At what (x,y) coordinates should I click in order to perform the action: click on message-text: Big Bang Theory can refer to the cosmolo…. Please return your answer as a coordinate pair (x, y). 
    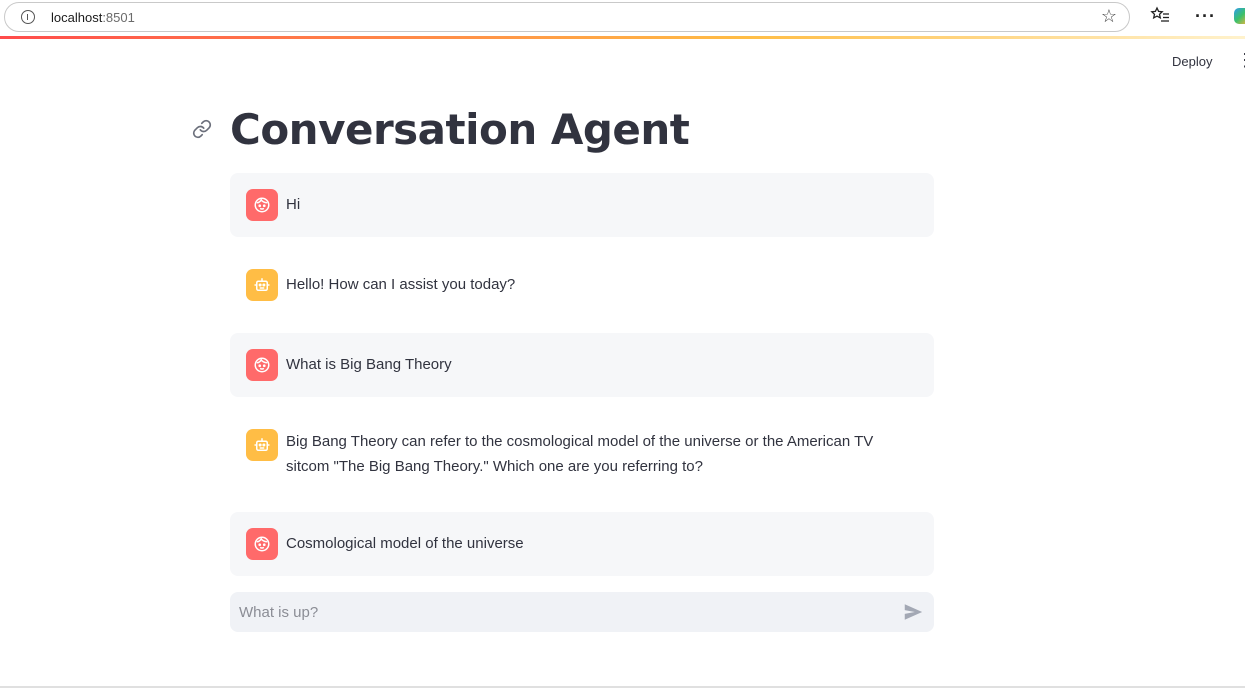
    Looking at the image, I should click on (580, 454).